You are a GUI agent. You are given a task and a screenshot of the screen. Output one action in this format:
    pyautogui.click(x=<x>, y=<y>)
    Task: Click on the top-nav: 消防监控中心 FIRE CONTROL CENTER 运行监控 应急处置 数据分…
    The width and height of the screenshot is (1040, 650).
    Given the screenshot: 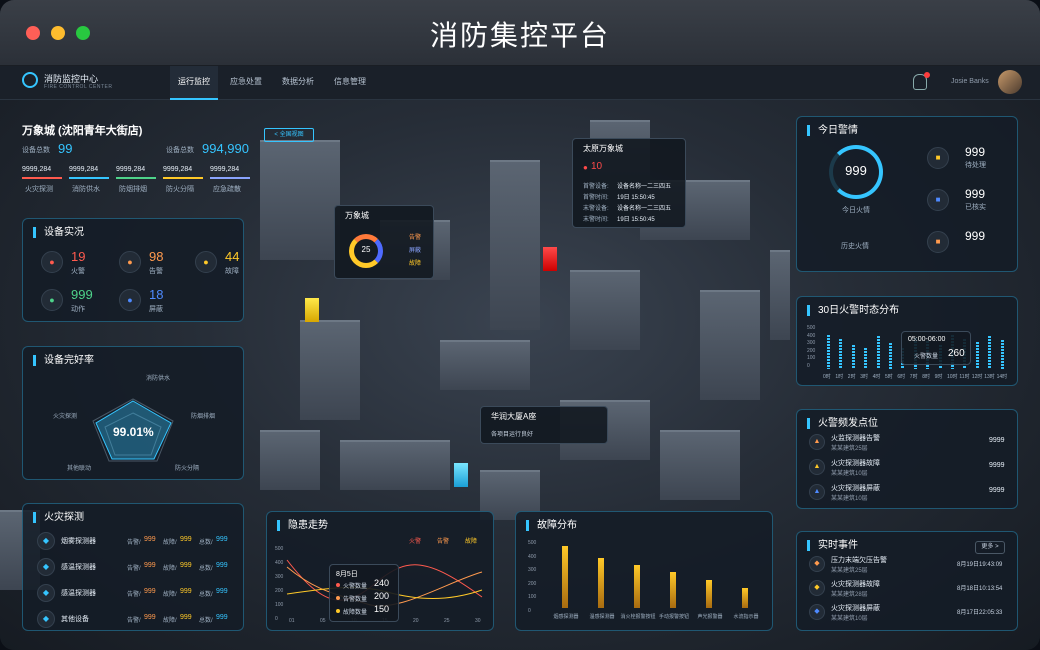 What is the action you would take?
    pyautogui.click(x=520, y=83)
    